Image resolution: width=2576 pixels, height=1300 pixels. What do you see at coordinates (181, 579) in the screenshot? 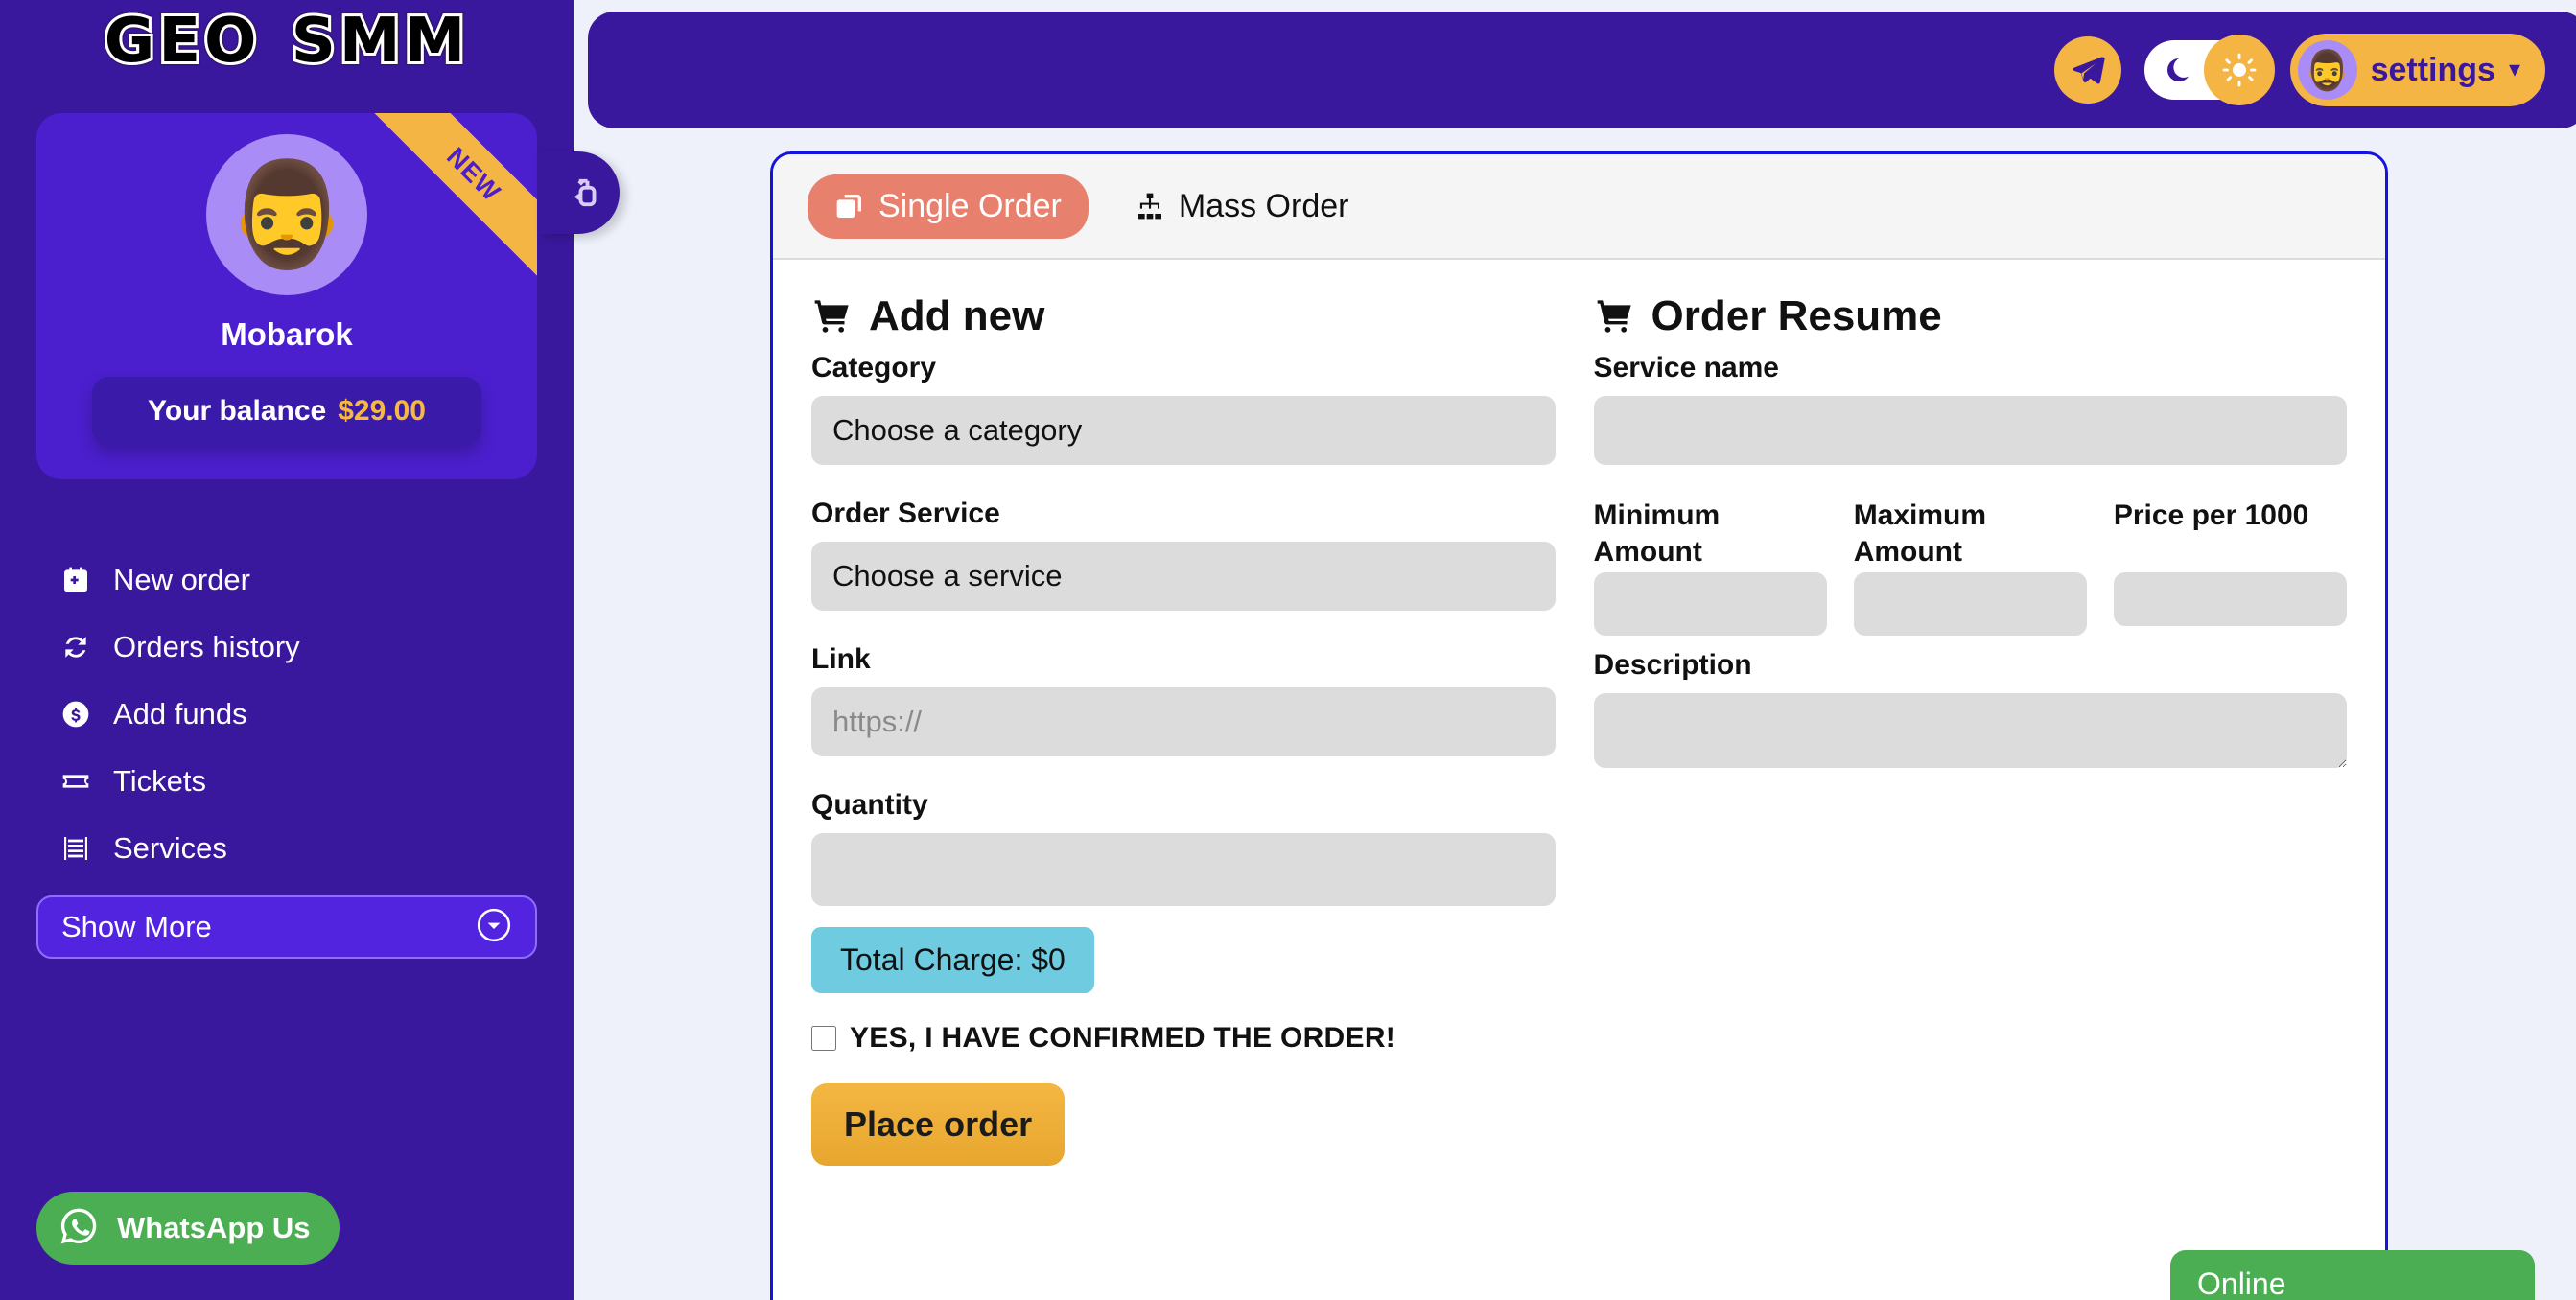
I see `sidebar-item-label: New order` at bounding box center [181, 579].